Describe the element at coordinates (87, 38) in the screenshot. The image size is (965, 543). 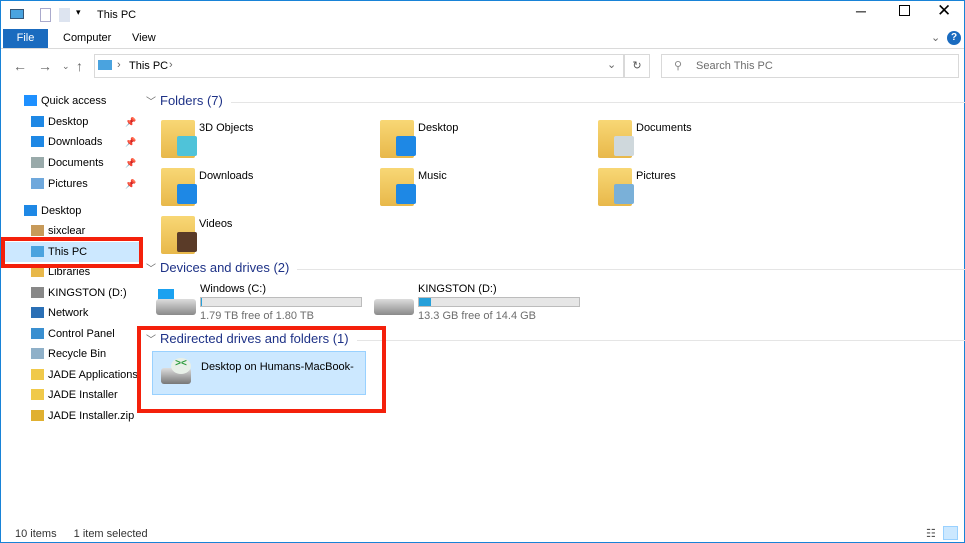
I see `tab-computer: Computer` at that location.